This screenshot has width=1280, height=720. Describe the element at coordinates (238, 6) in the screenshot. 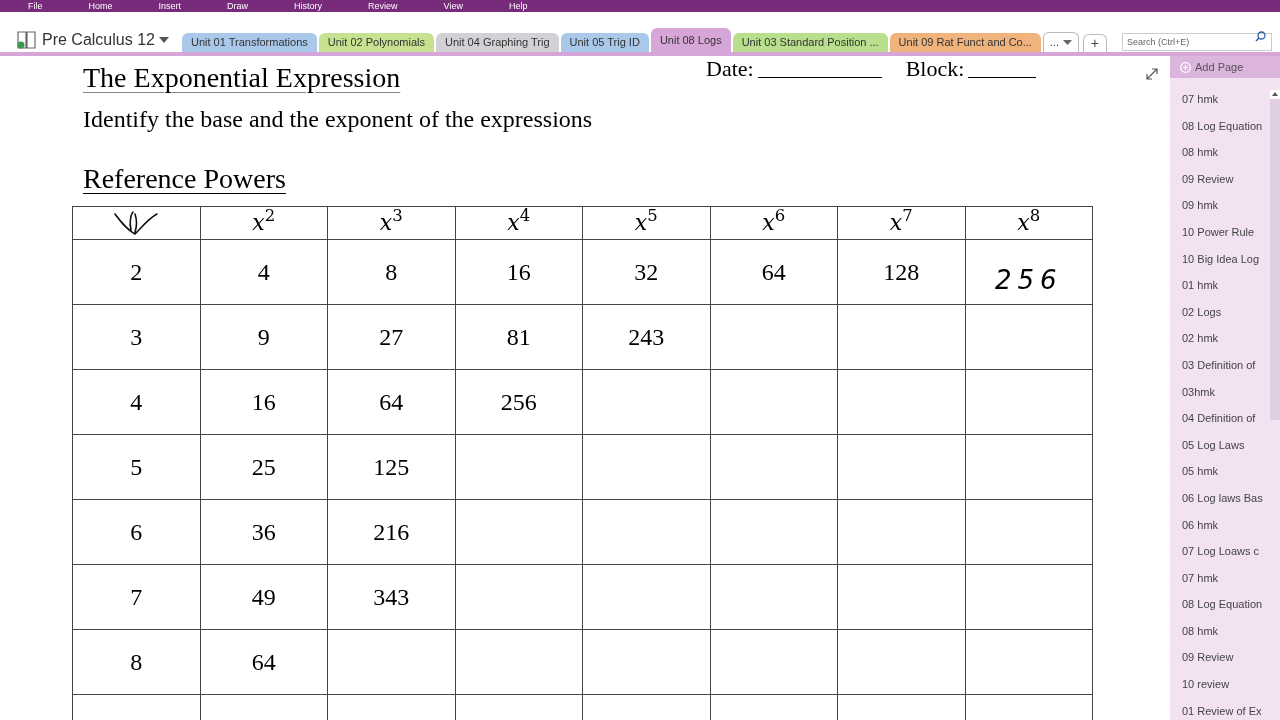

I see `menu-item: Draw` at that location.